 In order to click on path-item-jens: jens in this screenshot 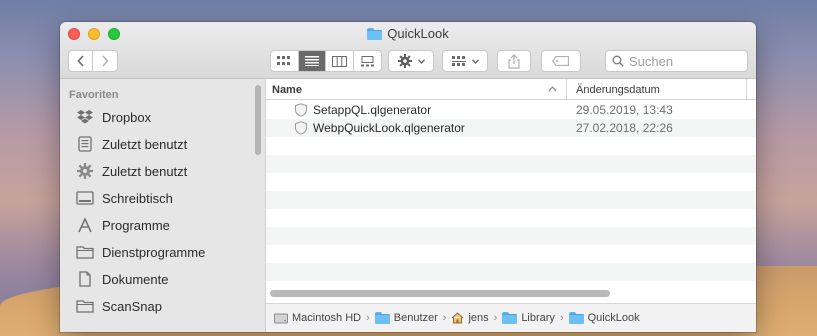, I will do `click(470, 318)`.